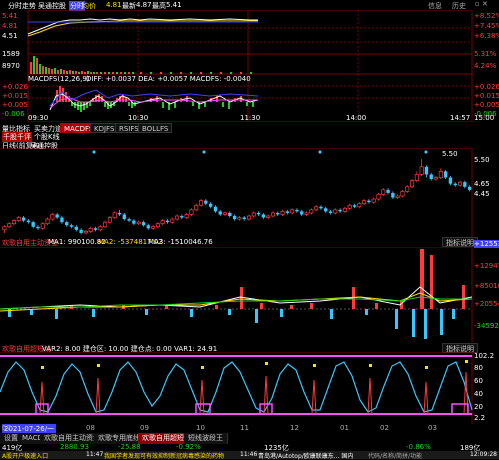  What do you see at coordinates (482, 160) in the screenshot?
I see `kline-right-label-1: 5.50` at bounding box center [482, 160].